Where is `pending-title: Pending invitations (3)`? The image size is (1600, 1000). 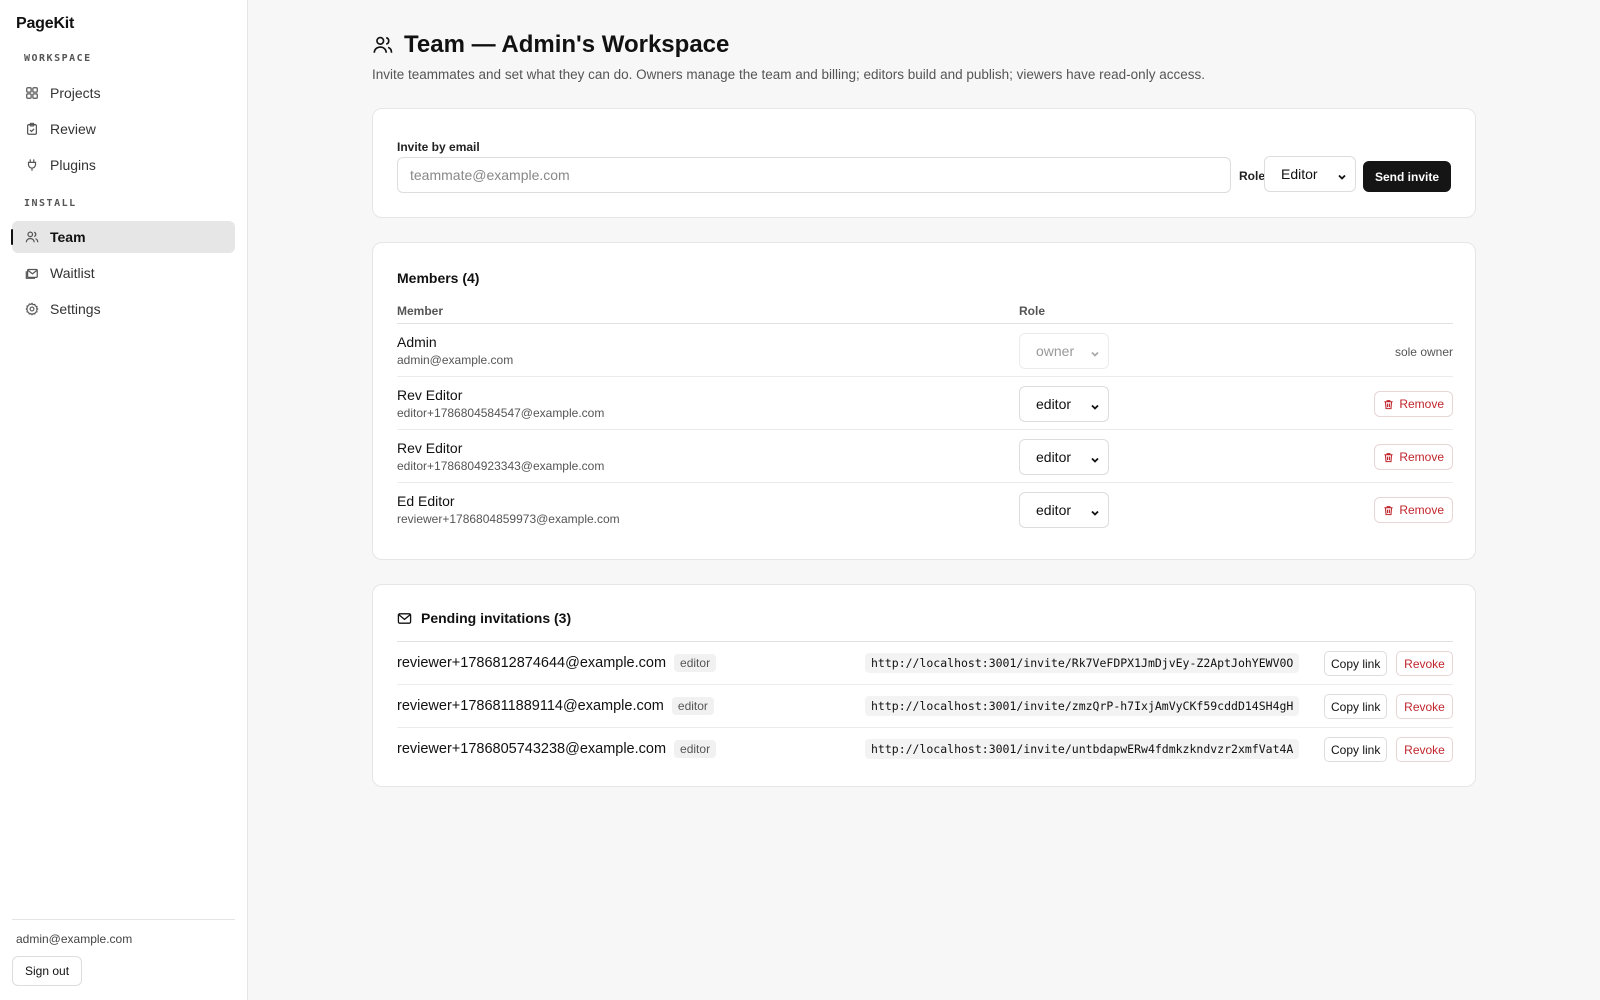 pending-title: Pending invitations (3) is located at coordinates (484, 618).